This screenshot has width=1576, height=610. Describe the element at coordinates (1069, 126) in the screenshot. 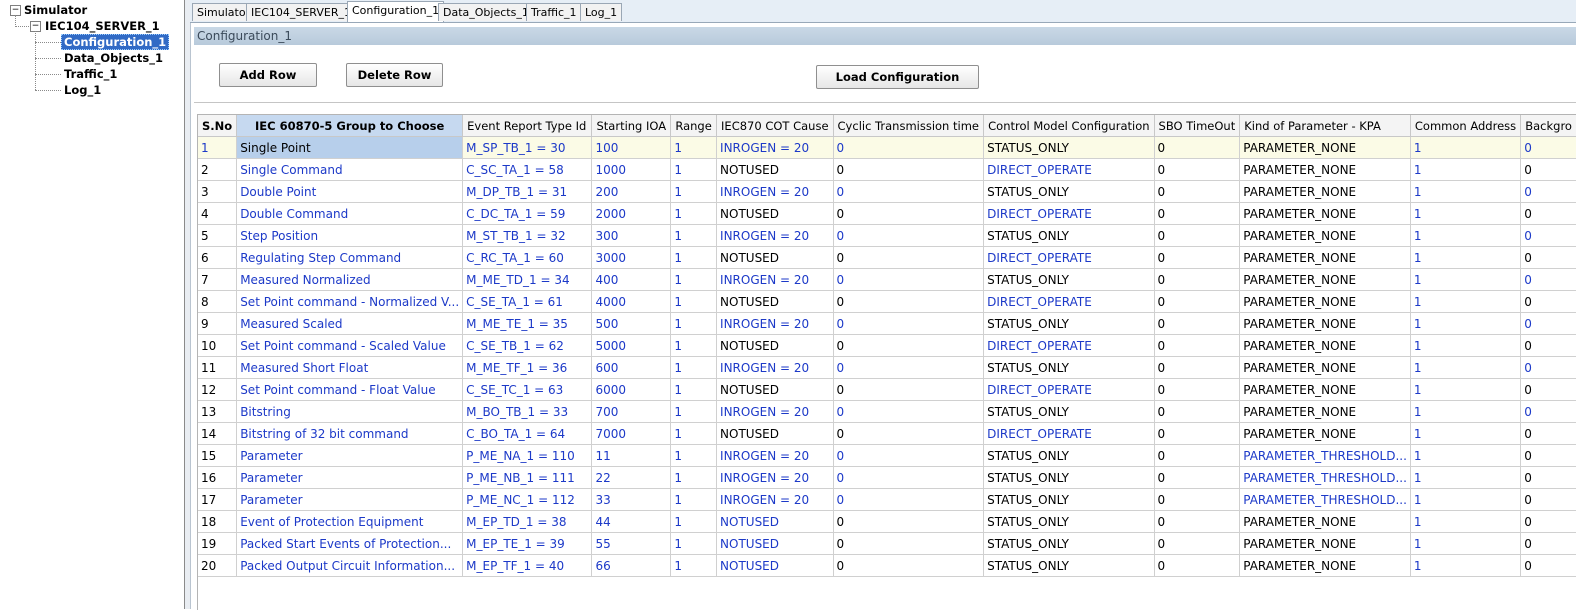

I see `column-header-control-model: Control Model Configuration` at that location.